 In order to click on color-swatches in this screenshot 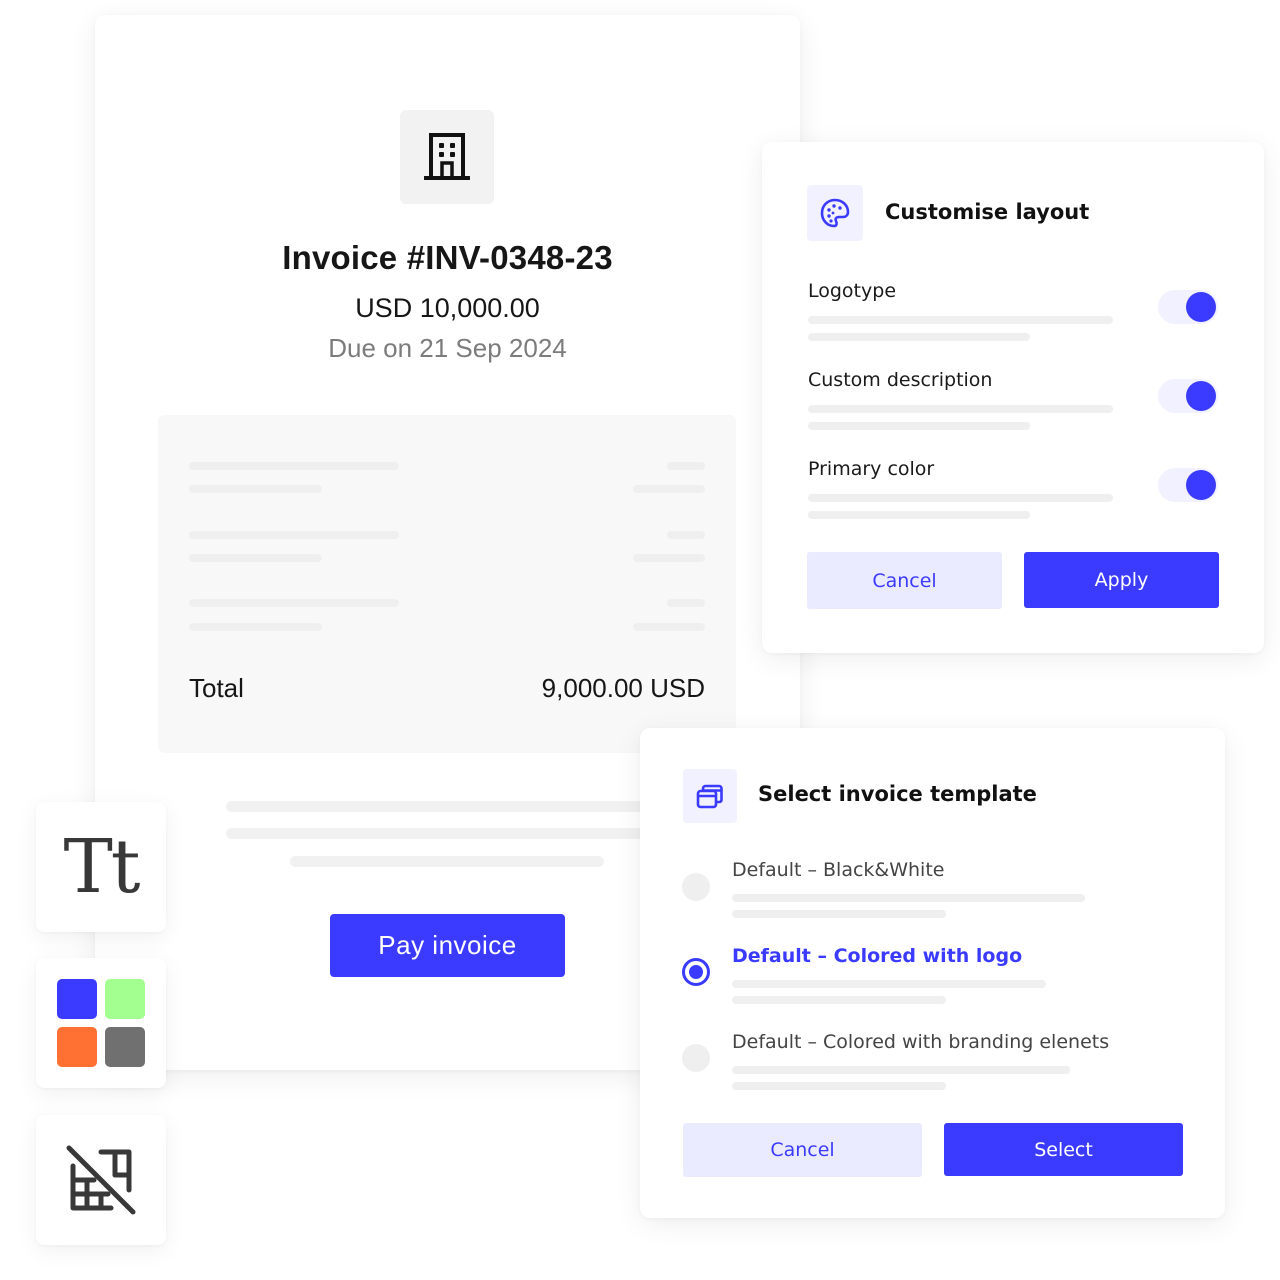, I will do `click(101, 1023)`.